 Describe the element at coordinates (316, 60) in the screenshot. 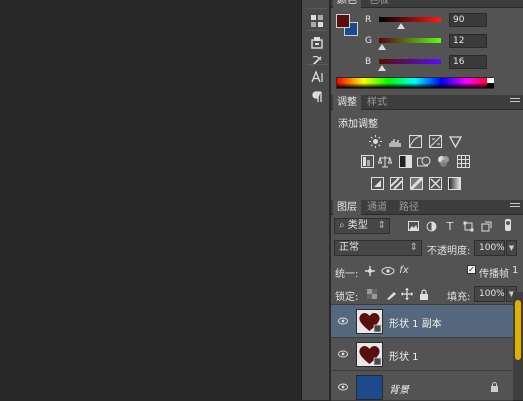

I see `styles-icon` at that location.